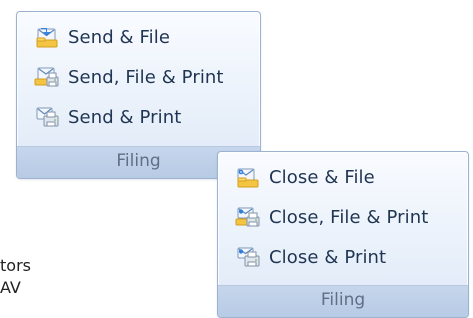 This screenshot has width=473, height=318. I want to click on send-file-icon, so click(46, 38).